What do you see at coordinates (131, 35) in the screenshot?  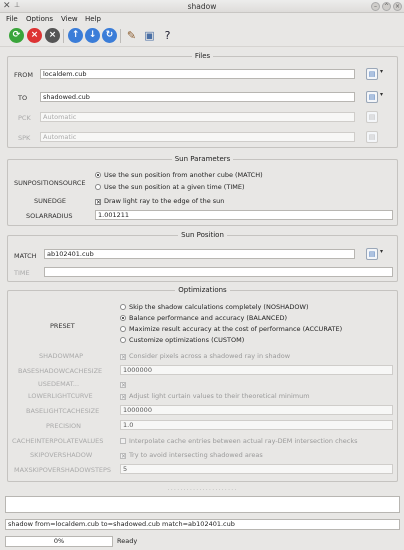 I see `edit-icon: ✎` at bounding box center [131, 35].